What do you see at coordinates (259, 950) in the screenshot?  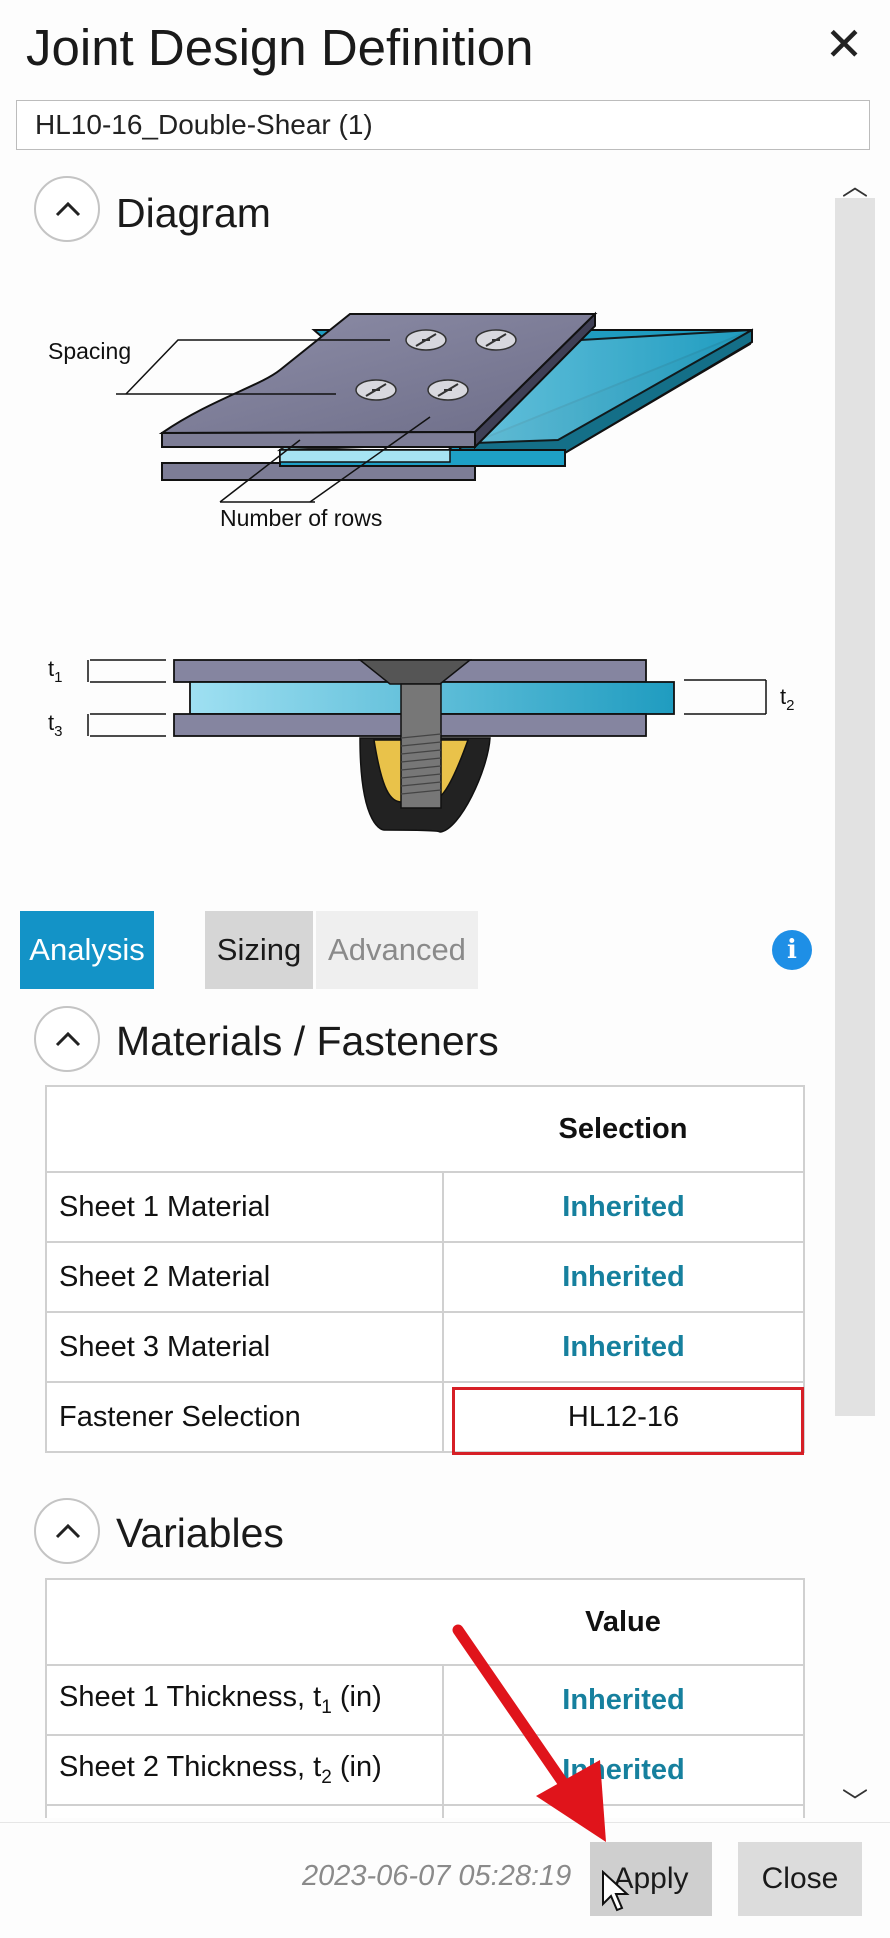 I see `tab-sizing: Sizing` at bounding box center [259, 950].